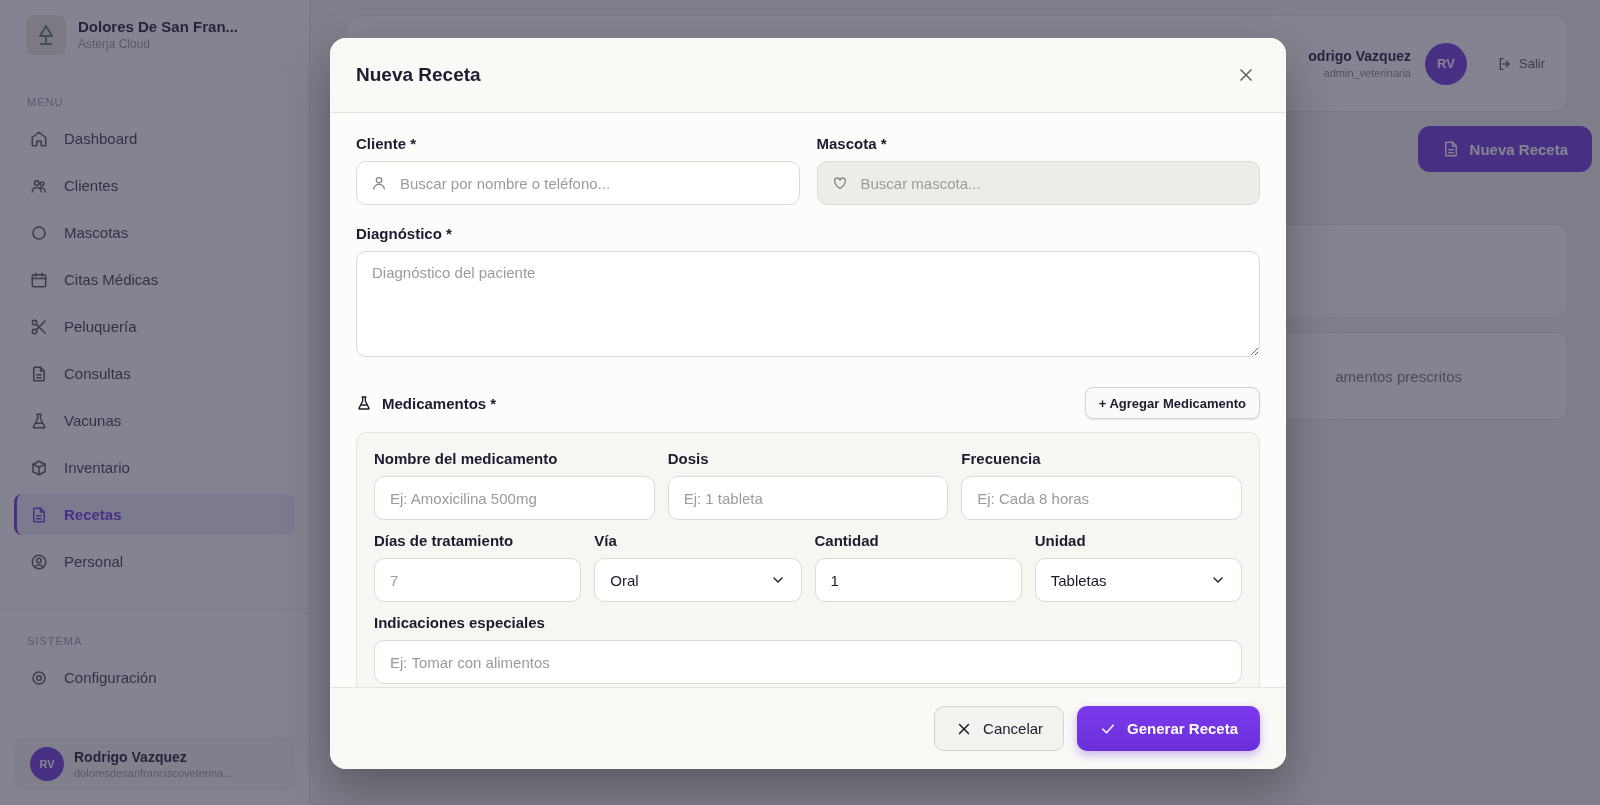 This screenshot has height=805, width=1600. I want to click on field-label: Diagnóstico *, so click(404, 233).